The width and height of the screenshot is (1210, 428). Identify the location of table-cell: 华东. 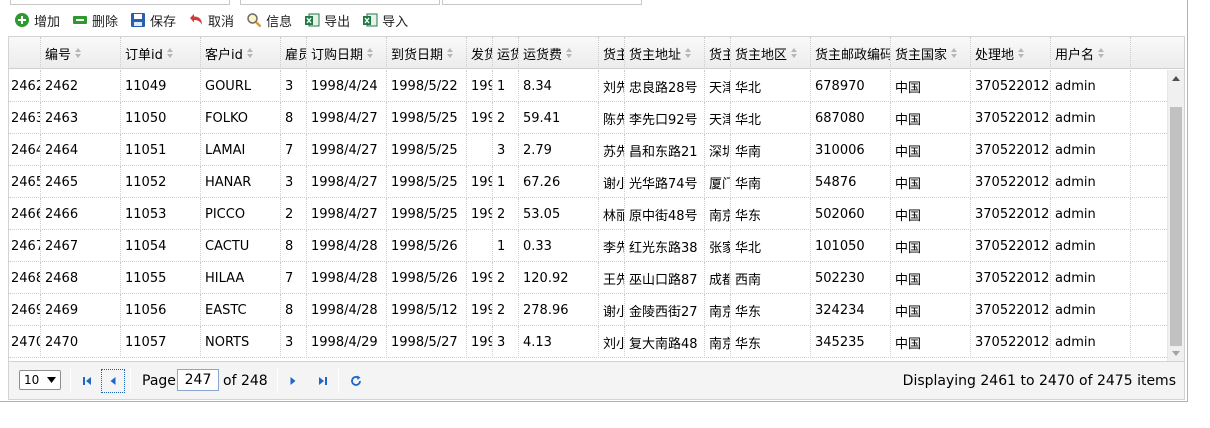
(771, 310).